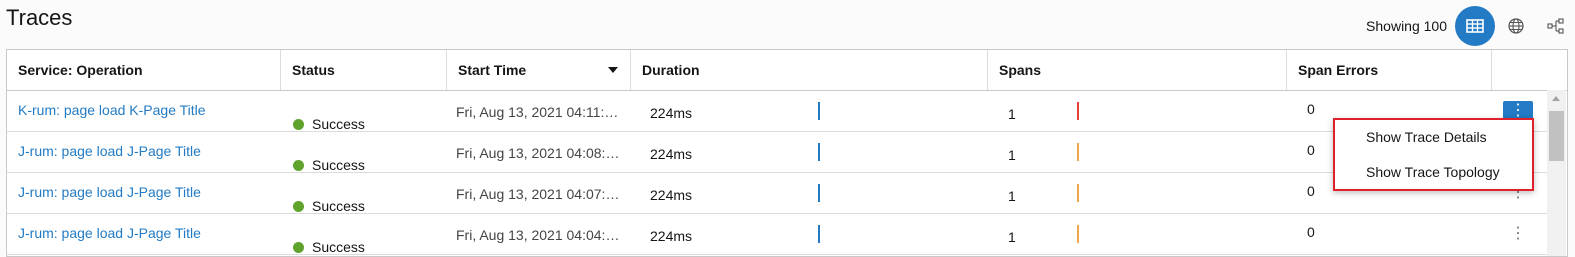  I want to click on showing-count: Showing 100, so click(1406, 26).